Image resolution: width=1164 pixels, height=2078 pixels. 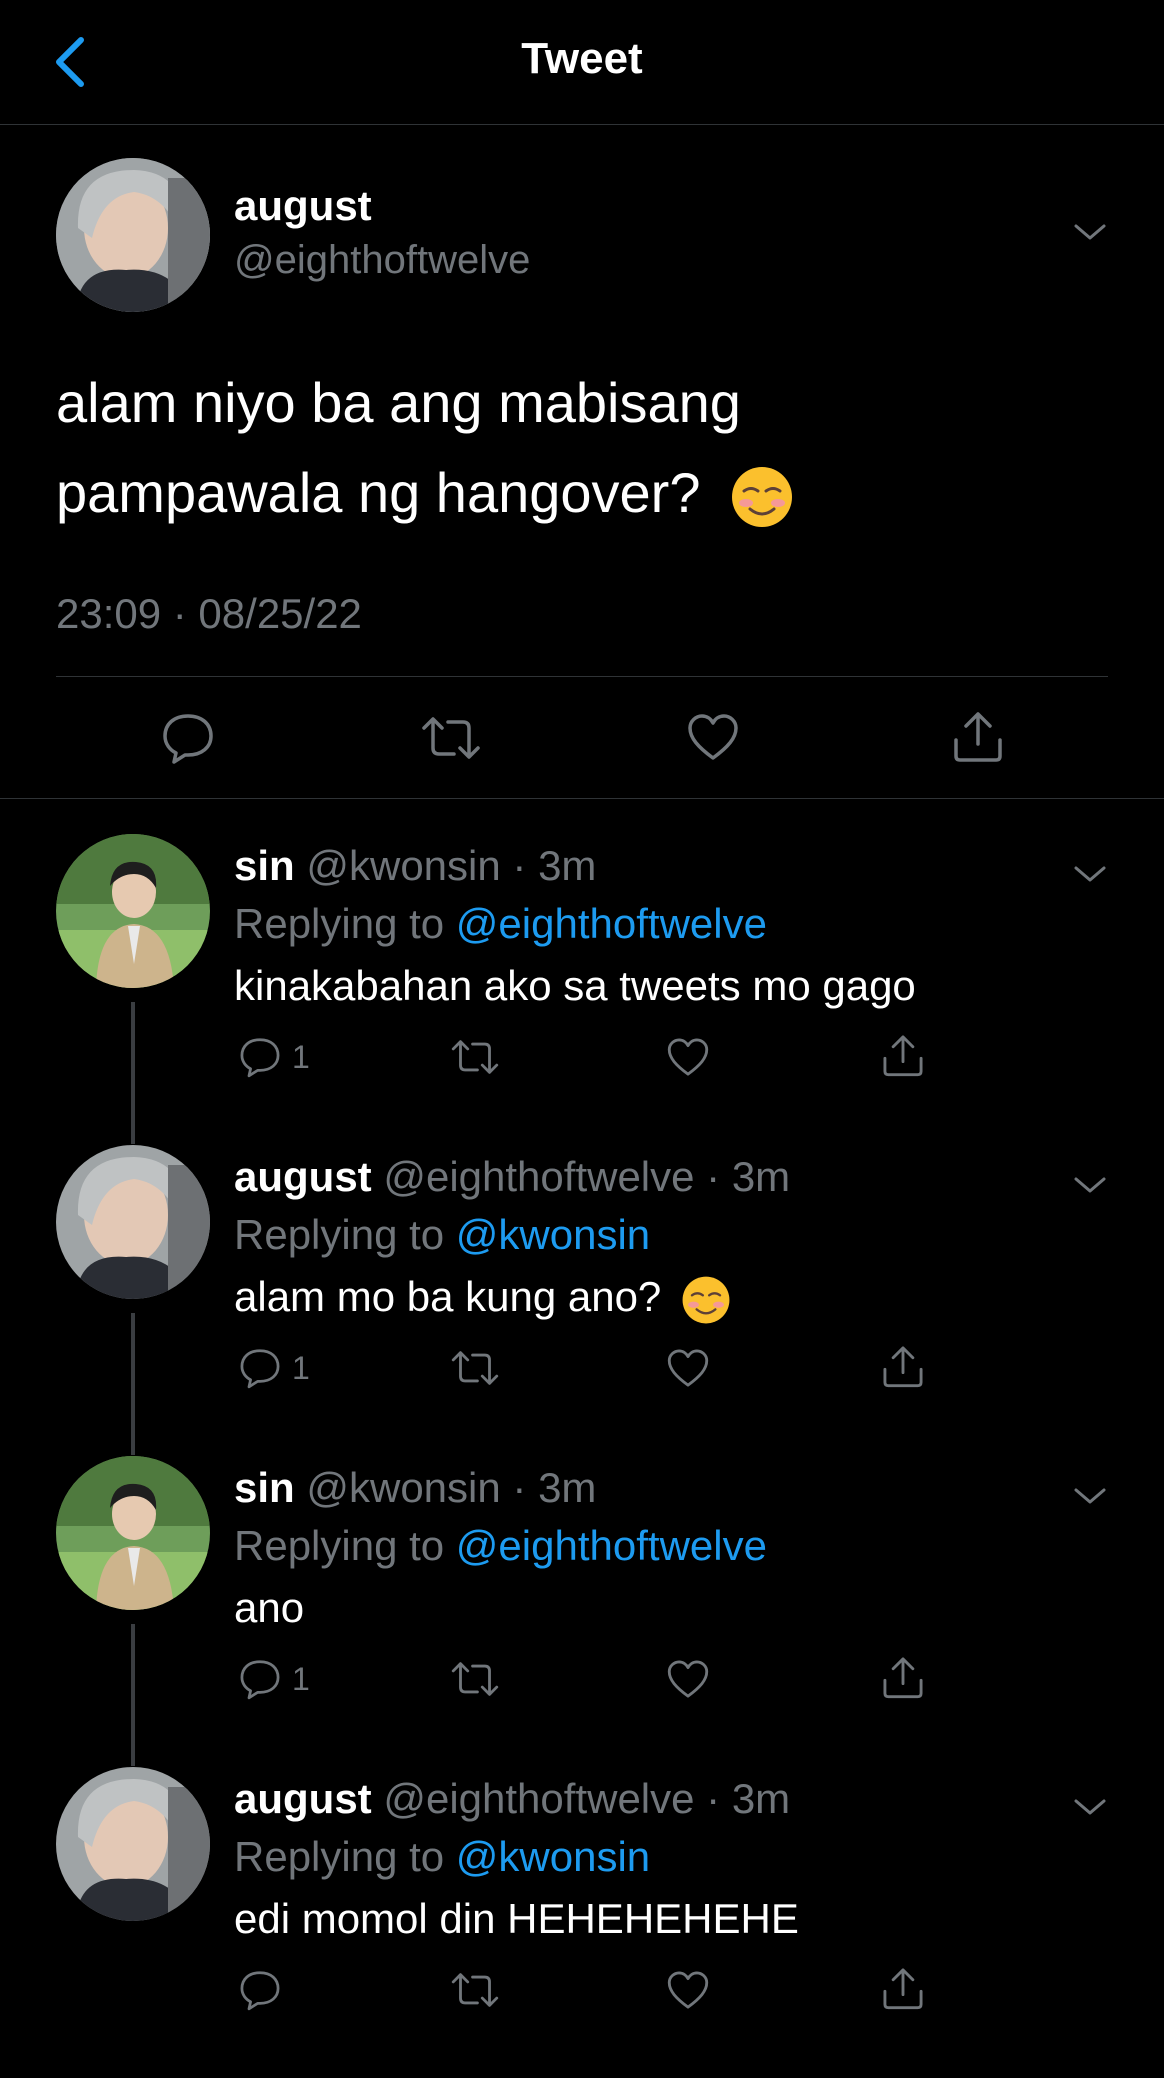 What do you see at coordinates (575, 985) in the screenshot?
I see `reply-text: kinakabahan ako sa tweets mo gago` at bounding box center [575, 985].